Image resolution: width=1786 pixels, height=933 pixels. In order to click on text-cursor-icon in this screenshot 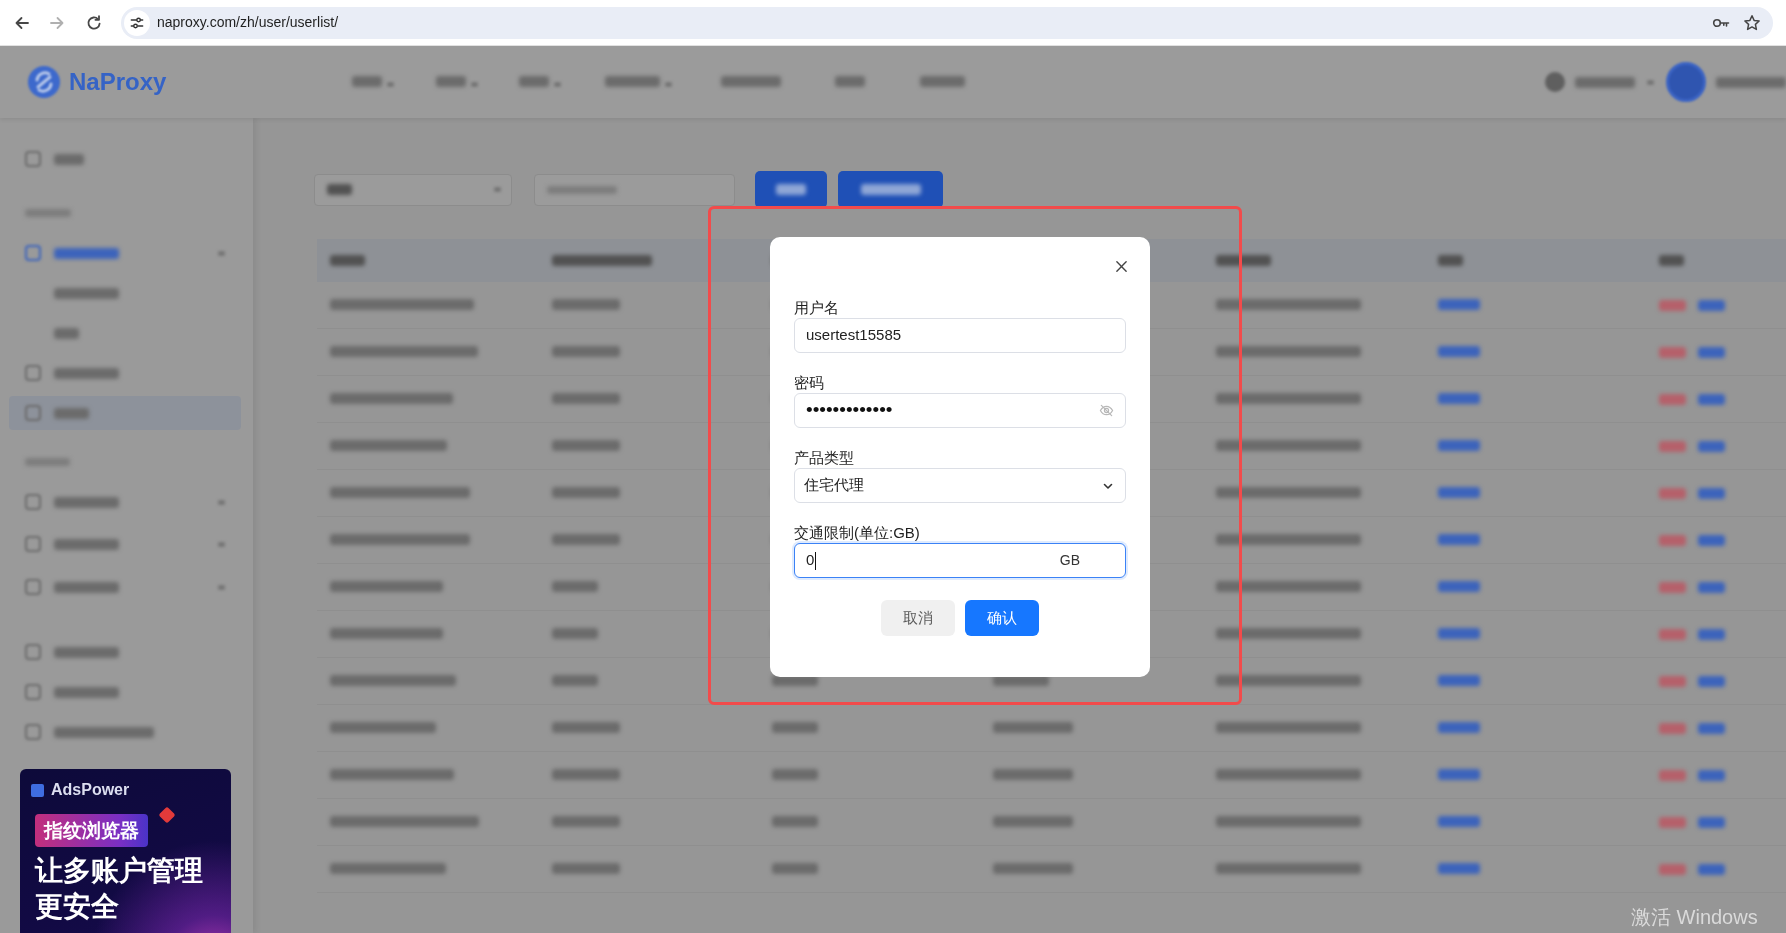, I will do `click(816, 560)`.